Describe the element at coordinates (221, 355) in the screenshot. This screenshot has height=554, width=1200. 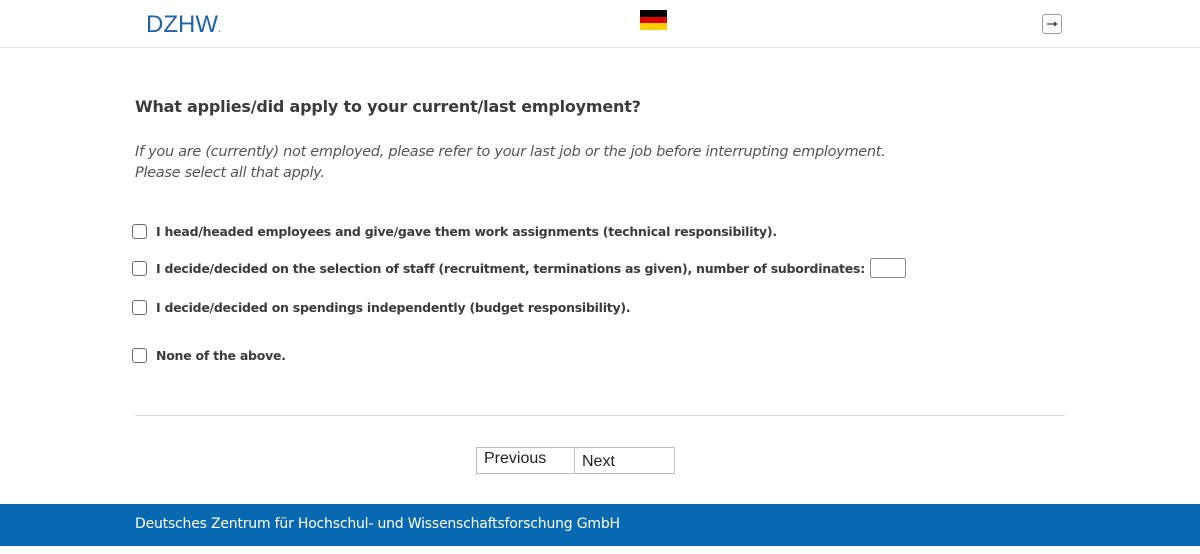
I see `option-label: None of the above.` at that location.